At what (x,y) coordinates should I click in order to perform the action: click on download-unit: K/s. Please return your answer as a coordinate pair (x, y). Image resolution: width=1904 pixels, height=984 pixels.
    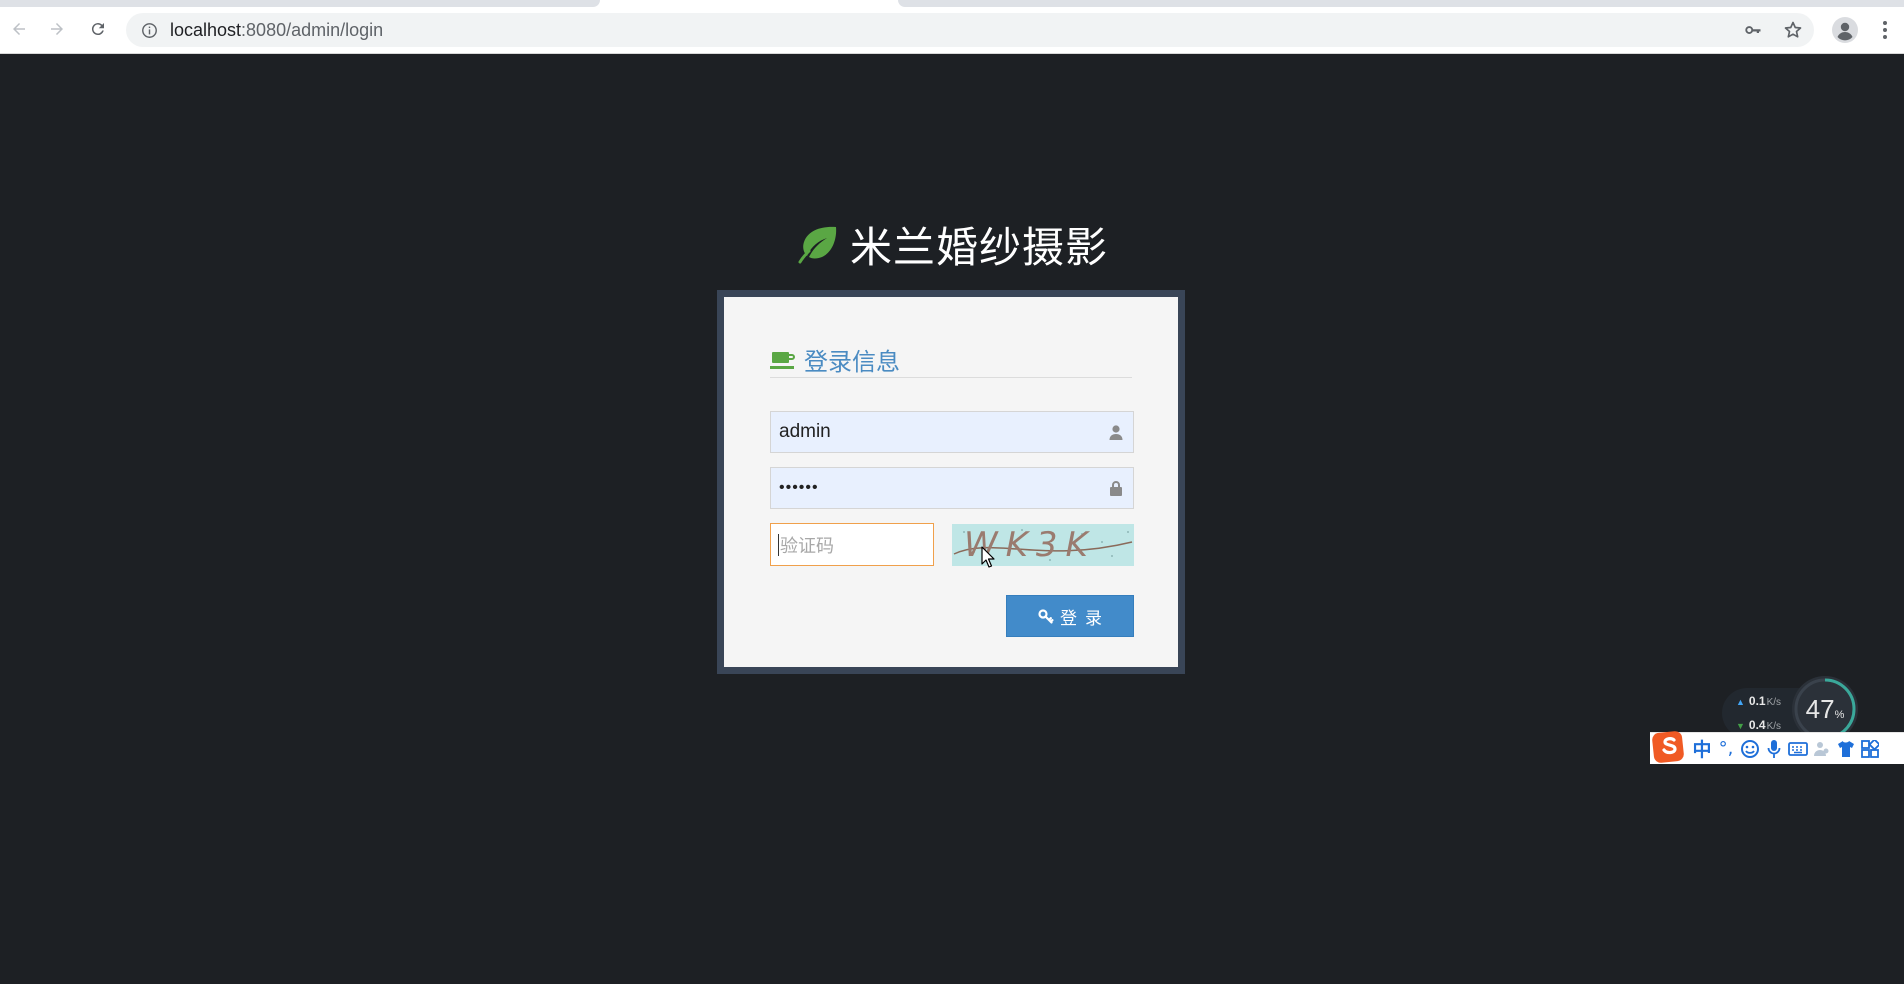
    Looking at the image, I should click on (1774, 726).